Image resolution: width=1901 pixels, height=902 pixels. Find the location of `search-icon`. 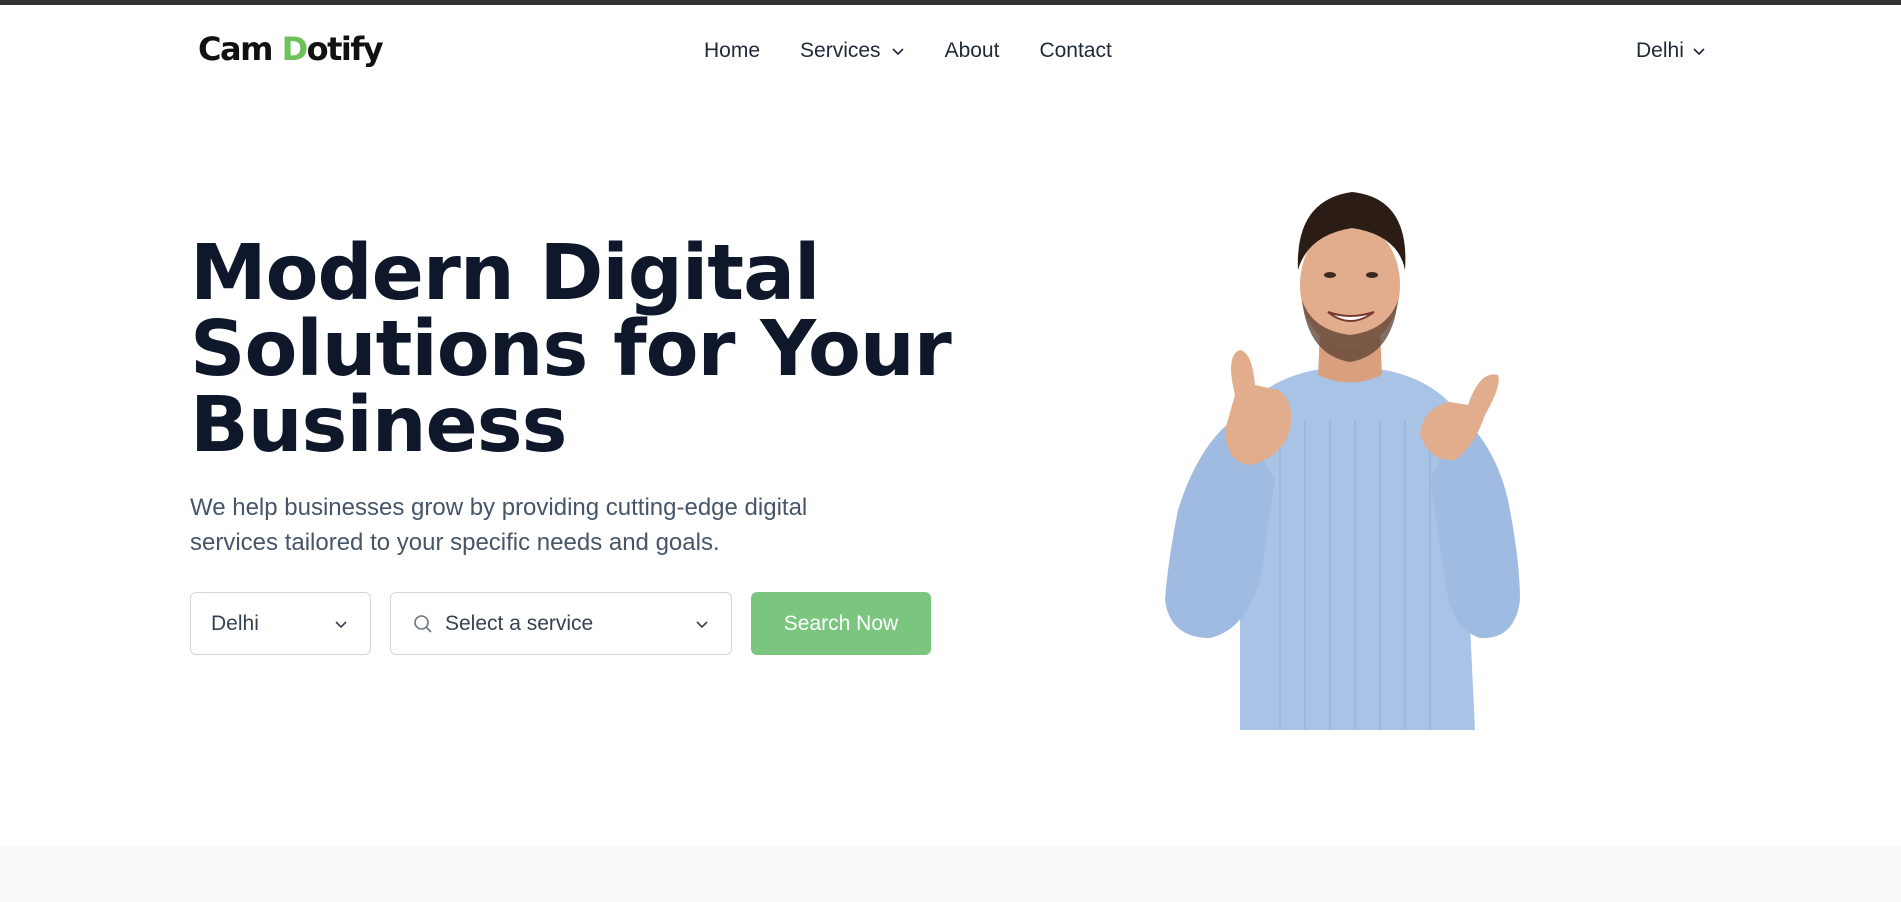

search-icon is located at coordinates (423, 623).